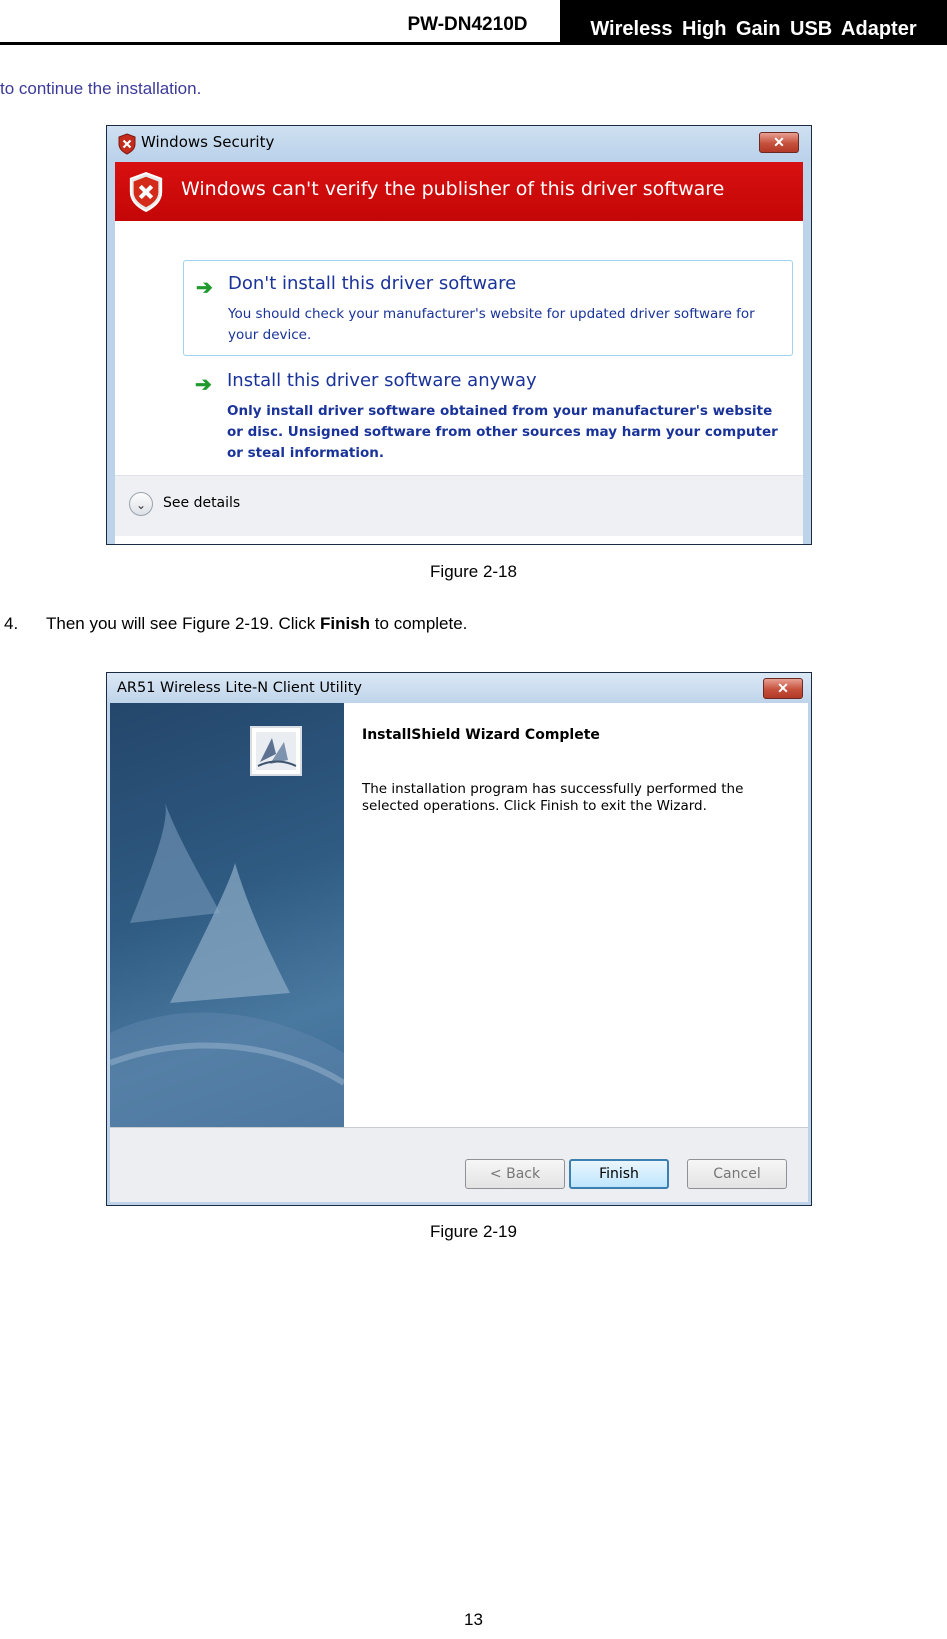  I want to click on wizard-heading: InstallShield Wizard Complete, so click(481, 735).